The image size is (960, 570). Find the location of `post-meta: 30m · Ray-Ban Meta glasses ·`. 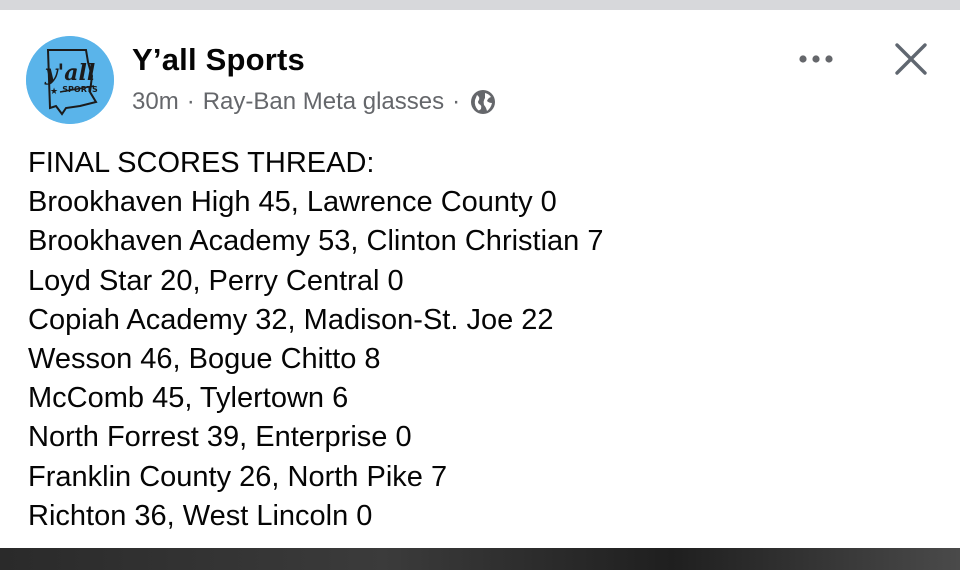

post-meta: 30m · Ray-Ban Meta glasses · is located at coordinates (314, 102).